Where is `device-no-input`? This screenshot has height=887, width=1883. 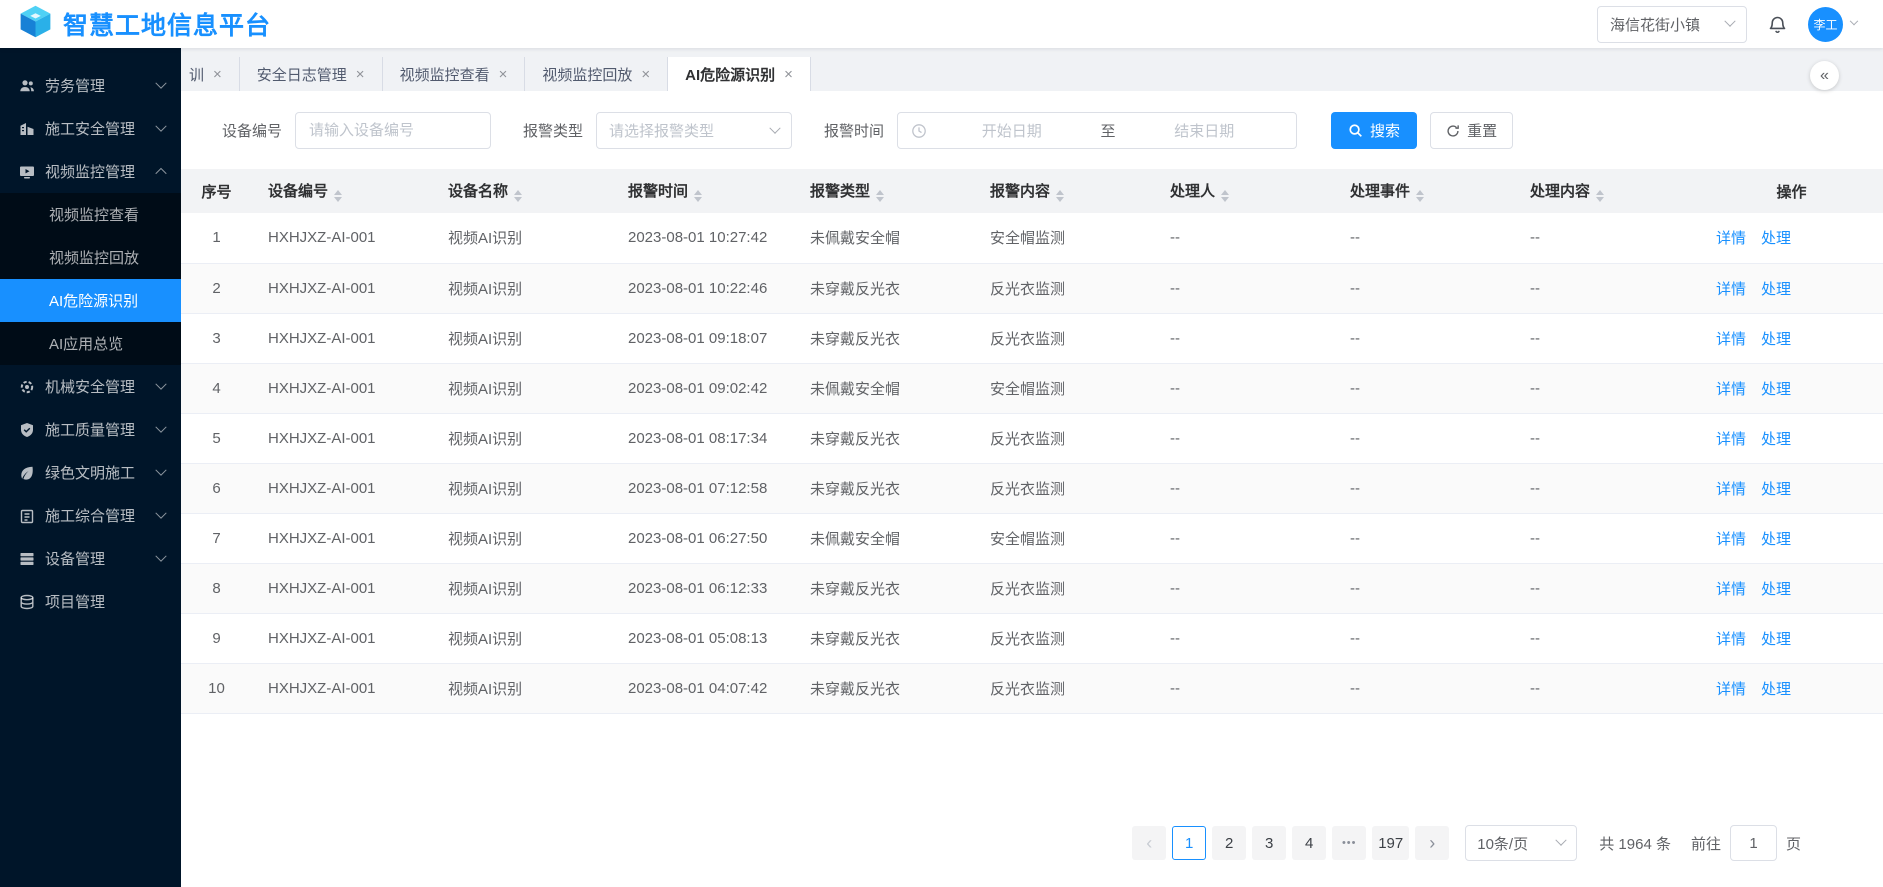
device-no-input is located at coordinates (393, 130).